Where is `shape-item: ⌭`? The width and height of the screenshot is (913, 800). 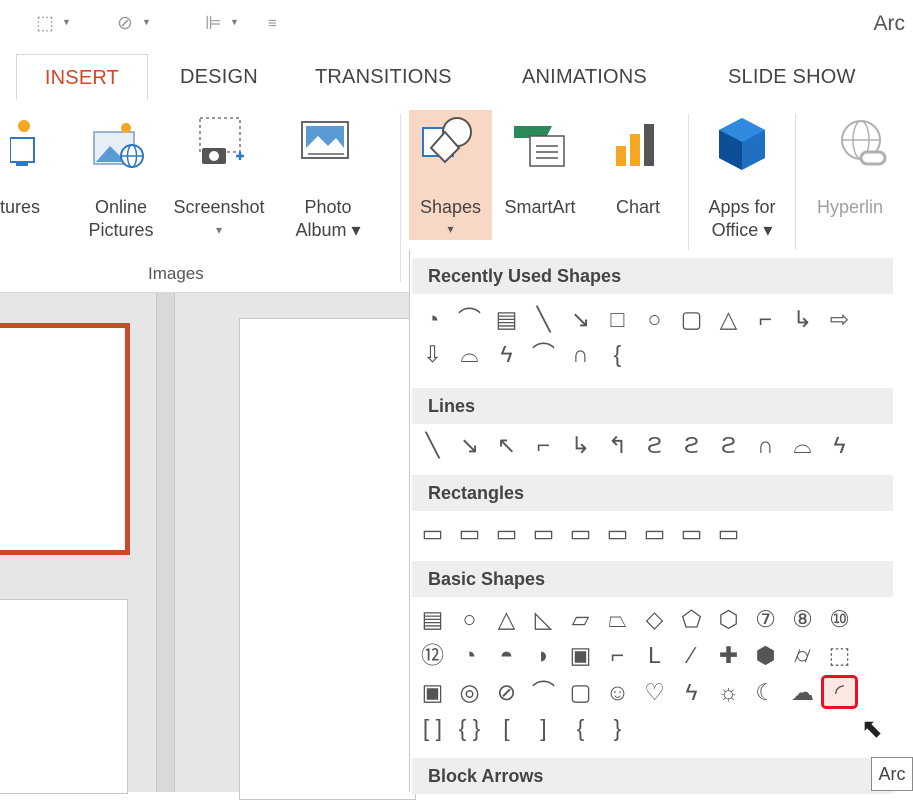
shape-item: ⌭ is located at coordinates (802, 655).